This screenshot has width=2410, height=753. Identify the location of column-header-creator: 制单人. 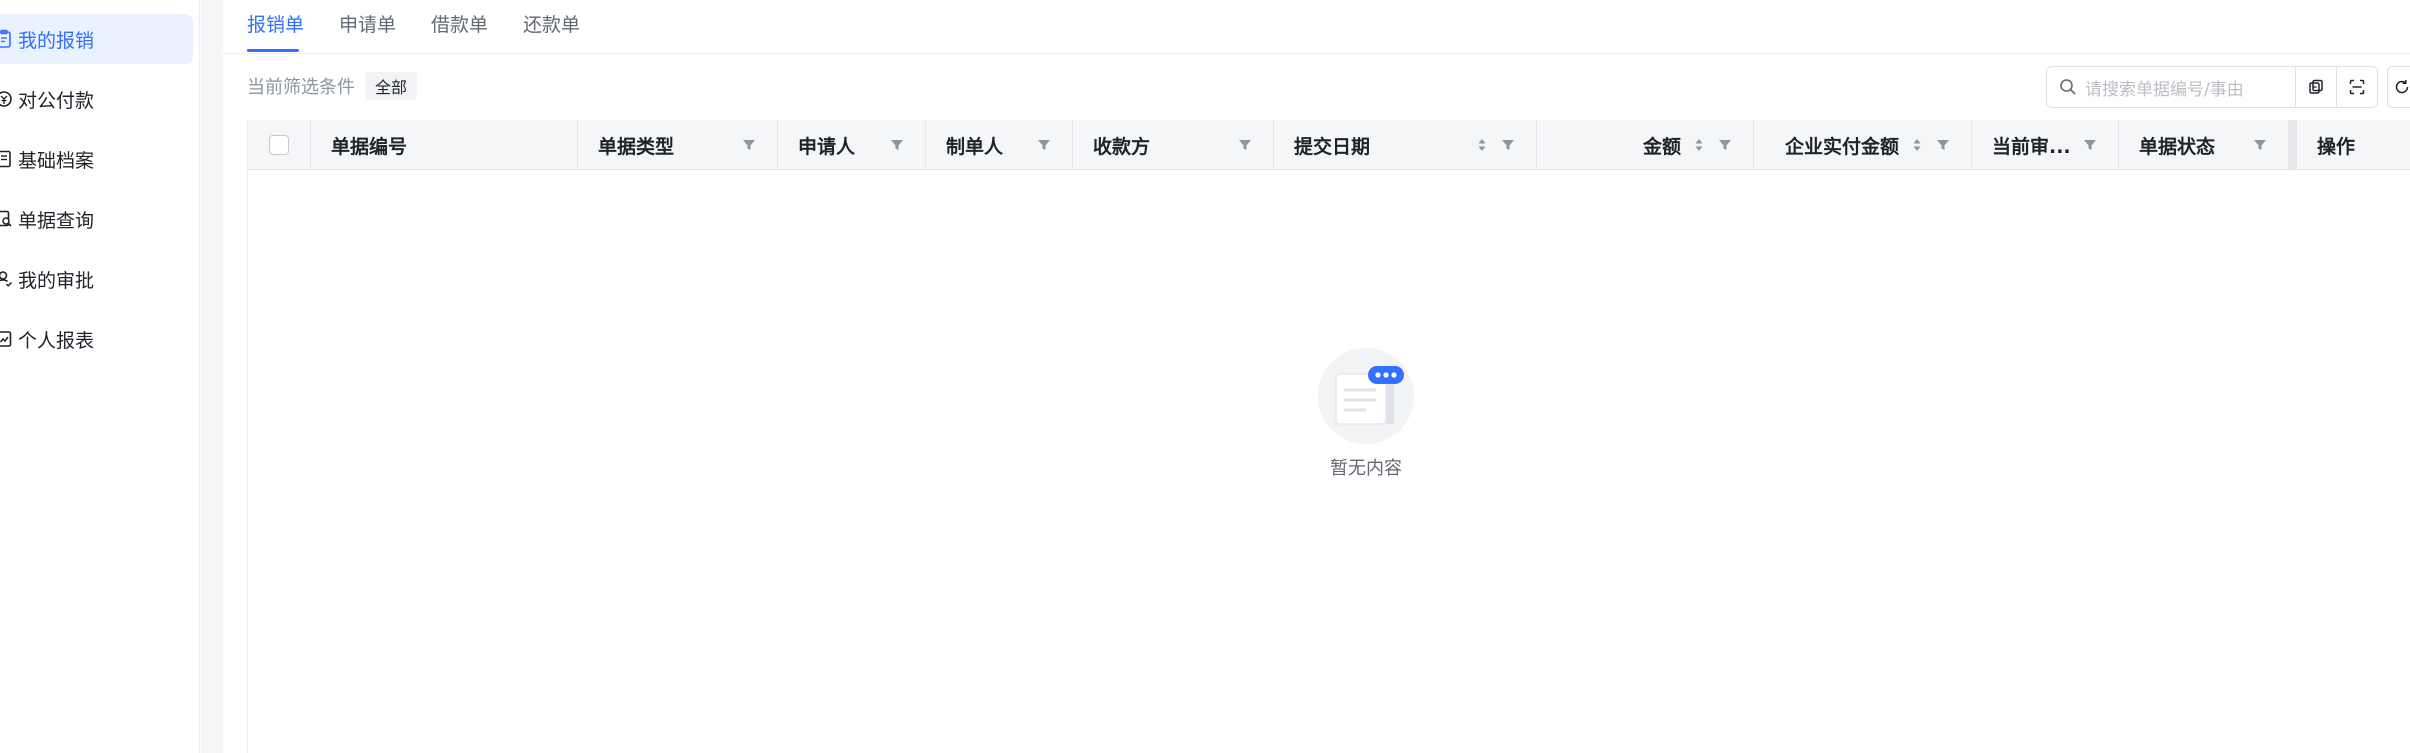
(999, 145).